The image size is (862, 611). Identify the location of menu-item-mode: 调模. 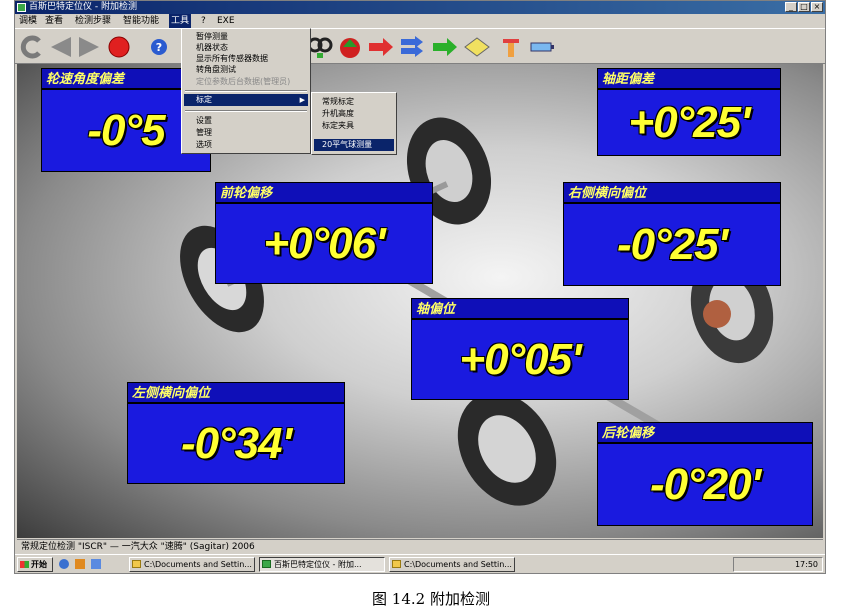
(28, 21).